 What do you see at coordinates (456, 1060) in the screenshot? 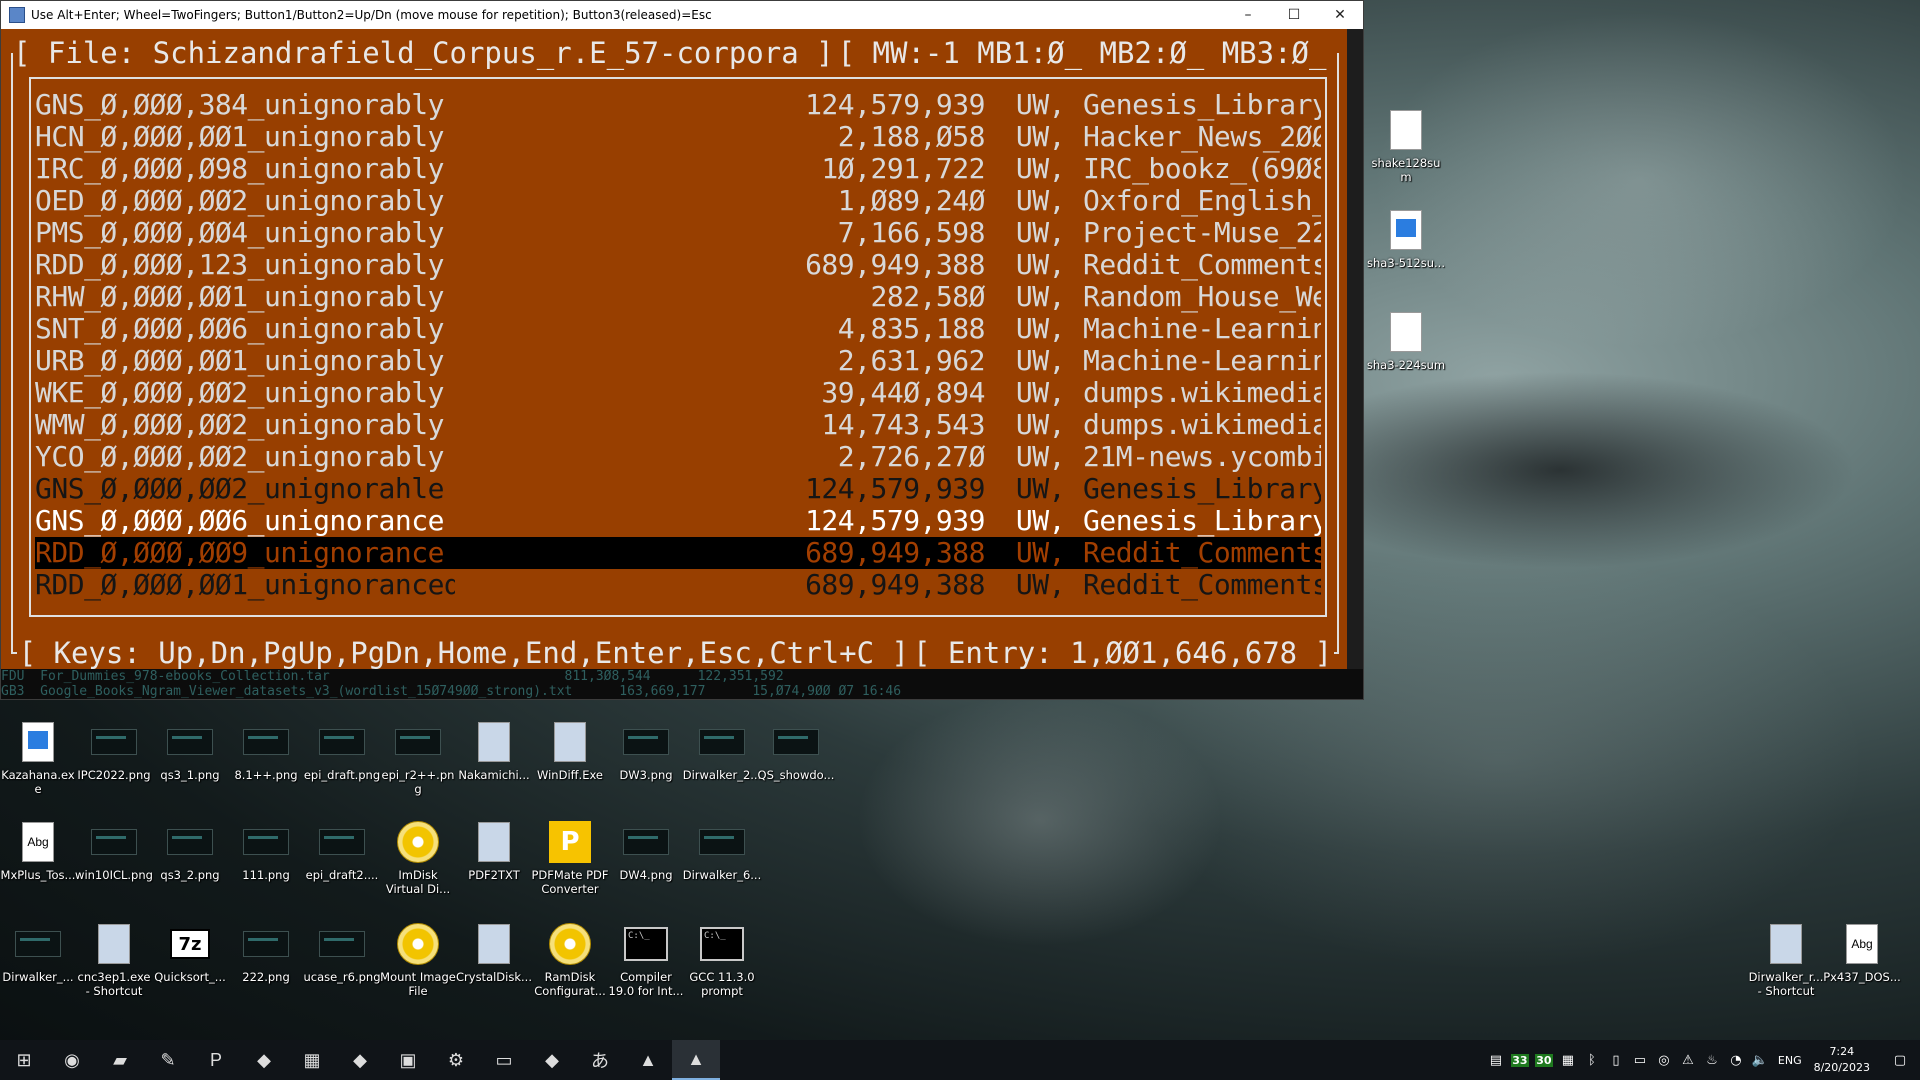
I see `settings-icon: ⚙` at bounding box center [456, 1060].